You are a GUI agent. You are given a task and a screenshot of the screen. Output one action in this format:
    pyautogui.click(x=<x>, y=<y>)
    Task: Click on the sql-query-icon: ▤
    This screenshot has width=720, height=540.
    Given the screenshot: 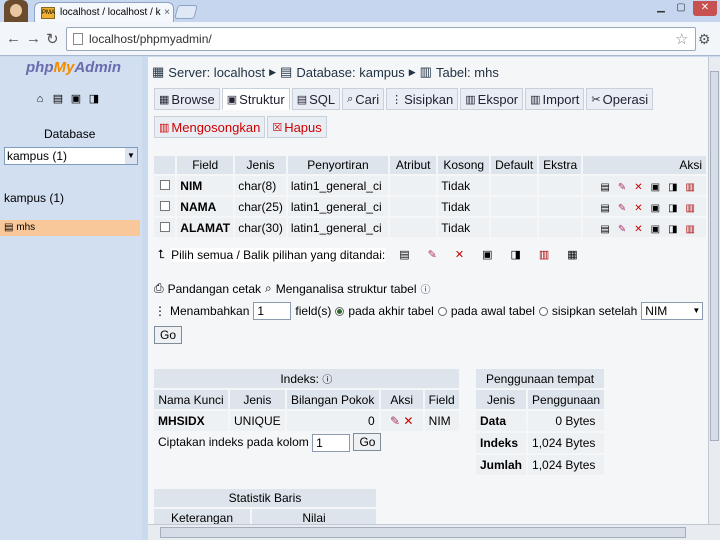 What is the action you would take?
    pyautogui.click(x=58, y=99)
    